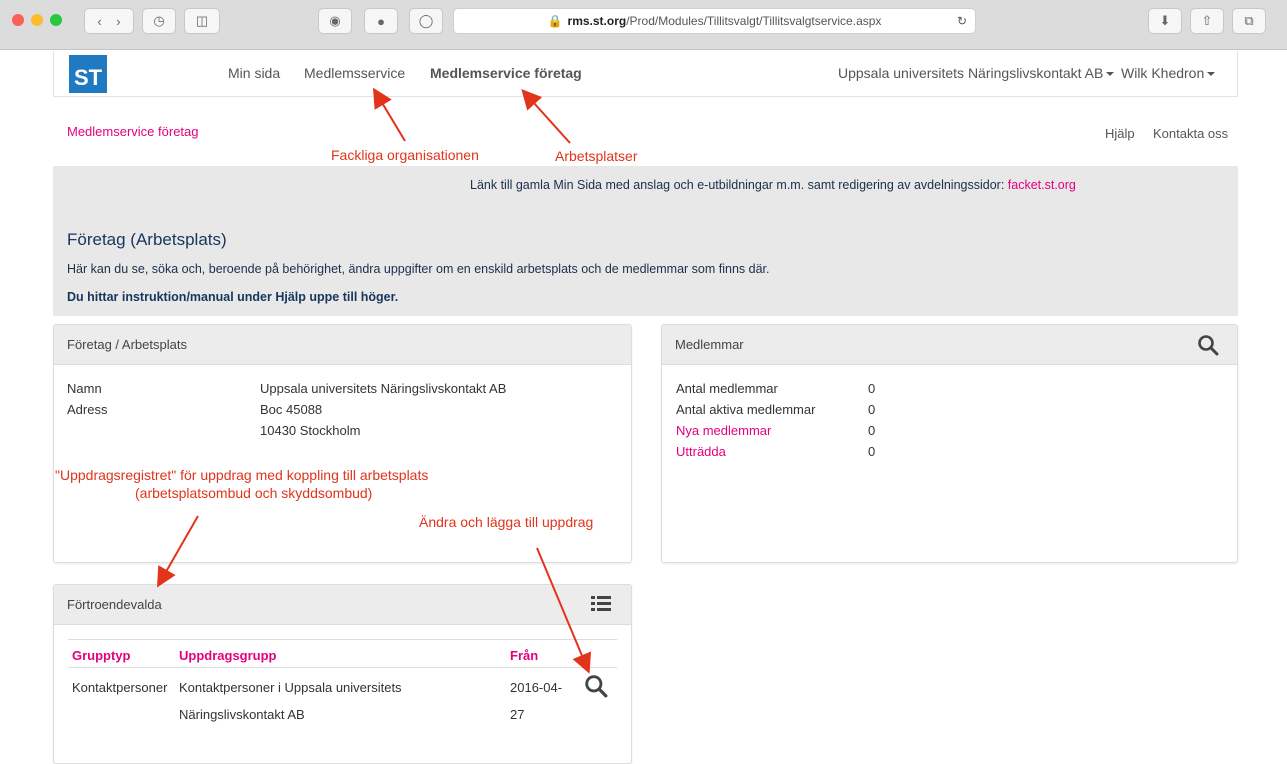 The image size is (1287, 764). I want to click on annotation-fackliga: Fackliga organisationen, so click(405, 155).